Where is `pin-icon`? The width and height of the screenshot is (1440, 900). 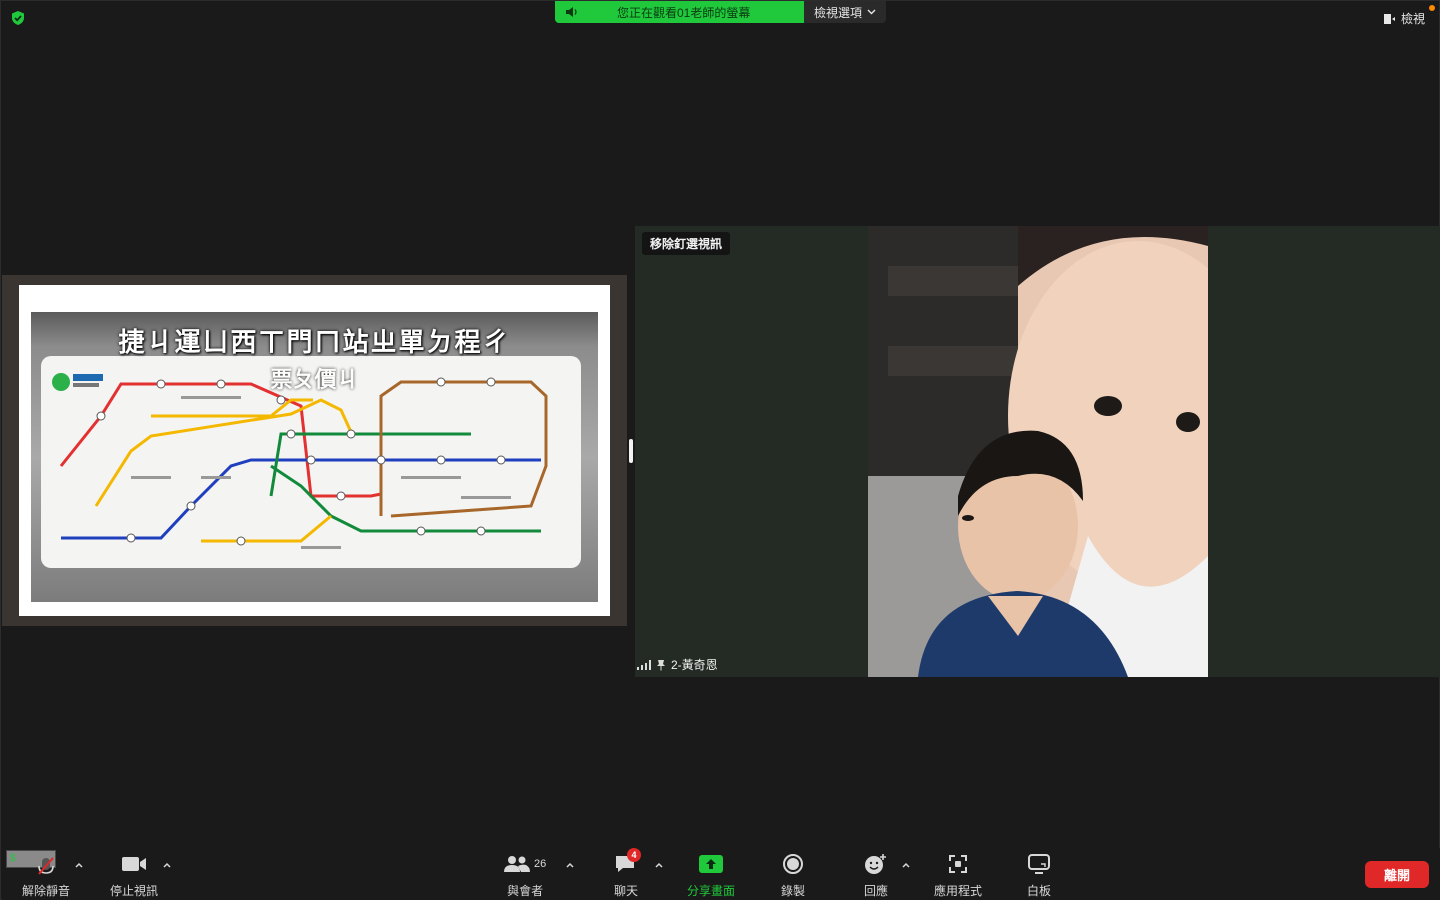 pin-icon is located at coordinates (661, 665).